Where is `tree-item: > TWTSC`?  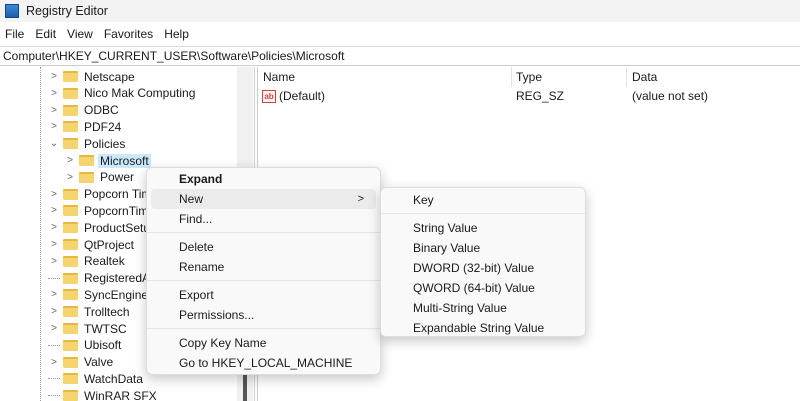
tree-item: > TWTSC is located at coordinates (88, 328).